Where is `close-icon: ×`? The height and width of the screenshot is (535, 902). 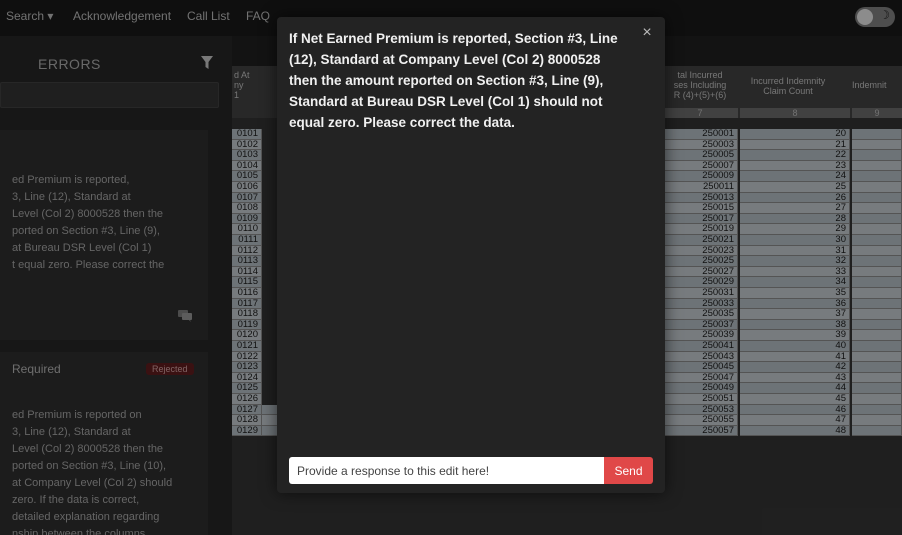 close-icon: × is located at coordinates (647, 33).